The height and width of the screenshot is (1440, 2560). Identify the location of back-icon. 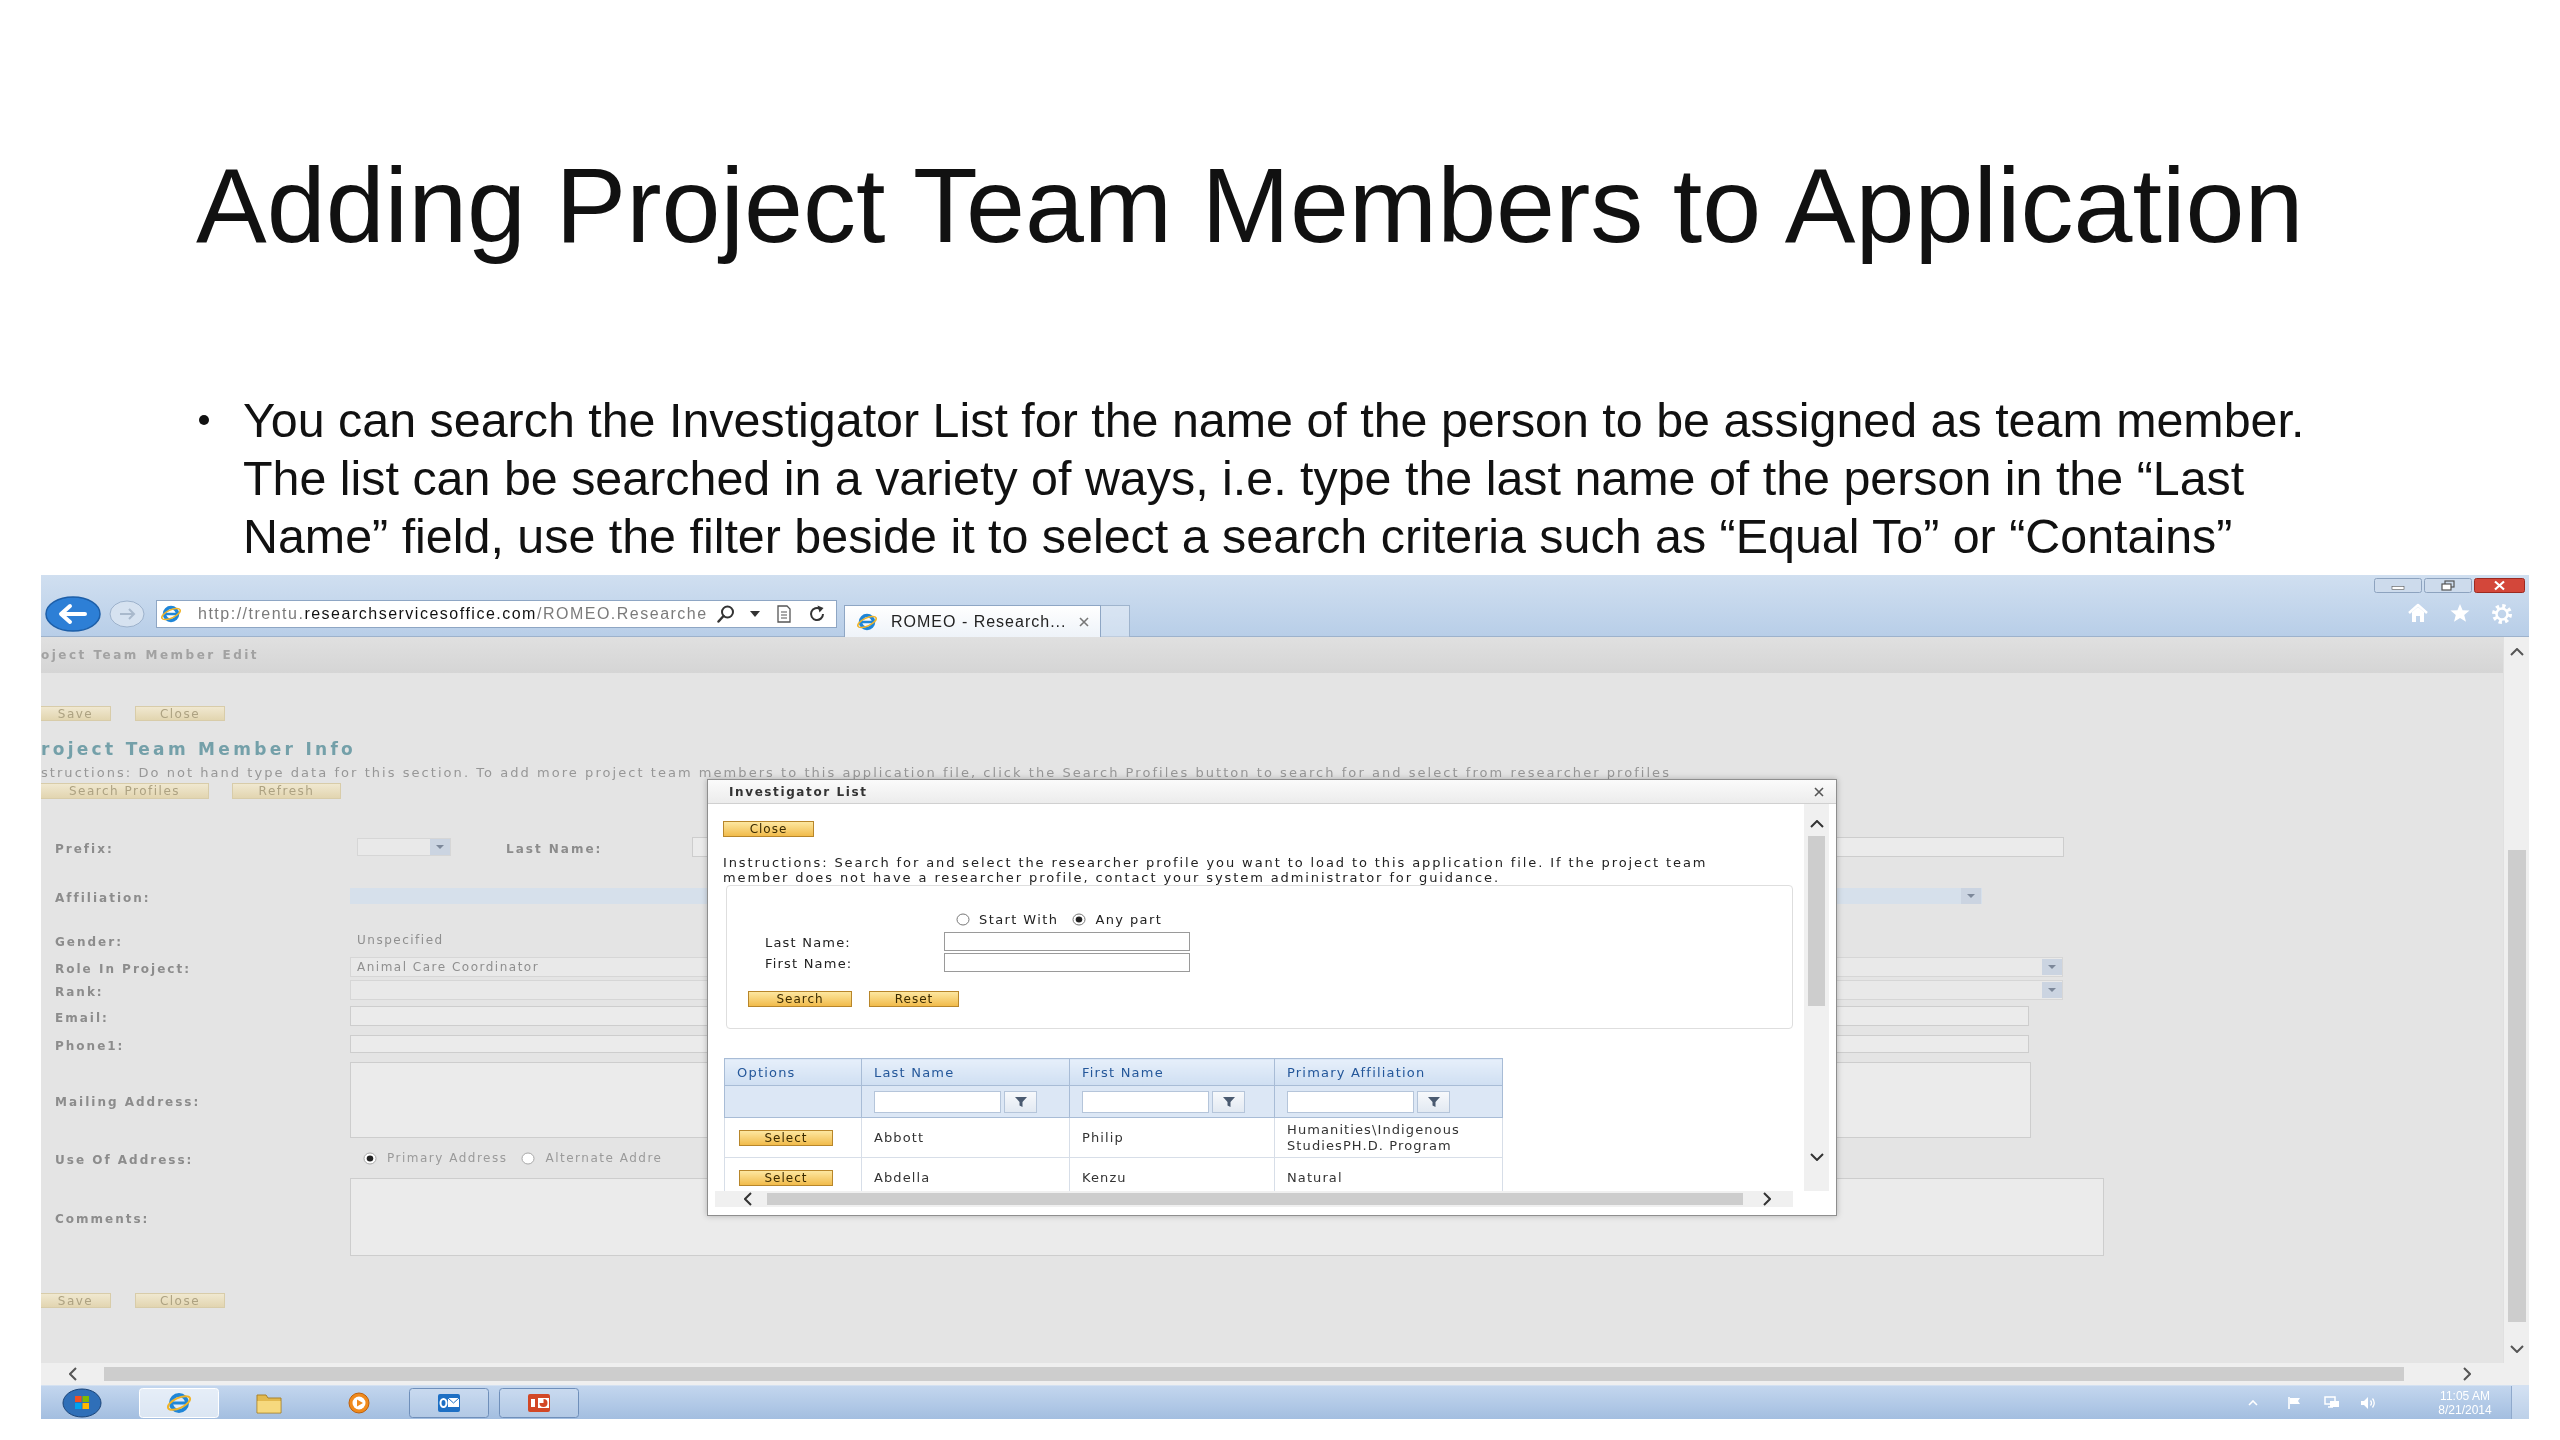
(73, 614).